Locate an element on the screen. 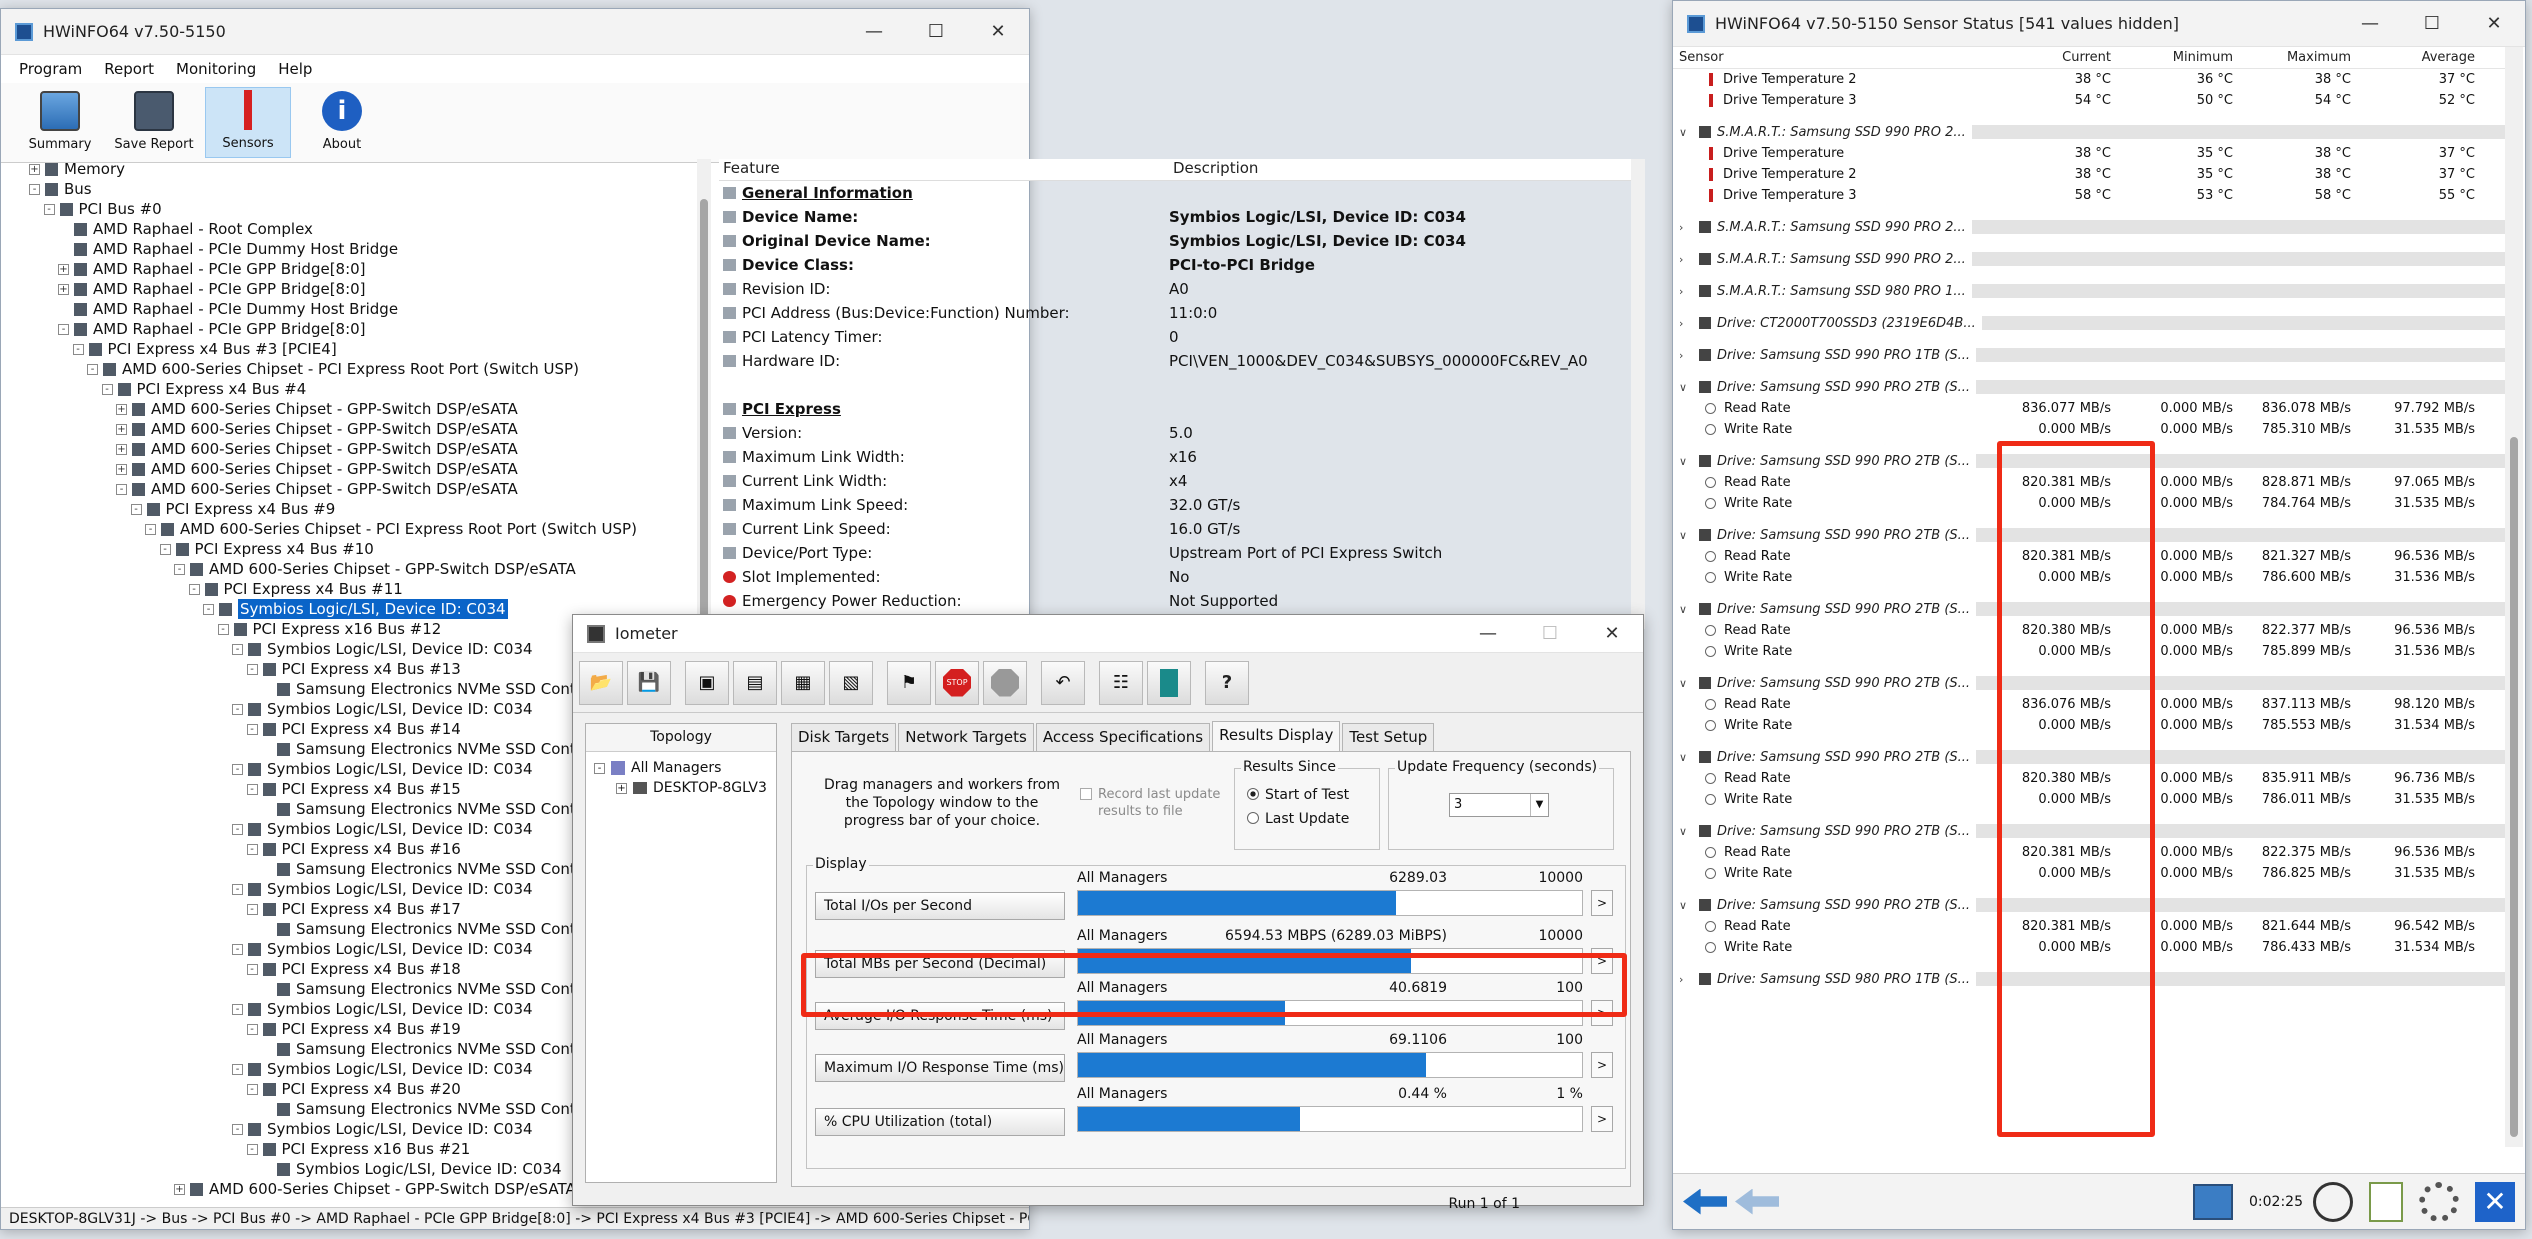 The width and height of the screenshot is (2532, 1239). feature-row: Maximum Link Speed: 32.0 GT/s is located at coordinates (1175, 505).